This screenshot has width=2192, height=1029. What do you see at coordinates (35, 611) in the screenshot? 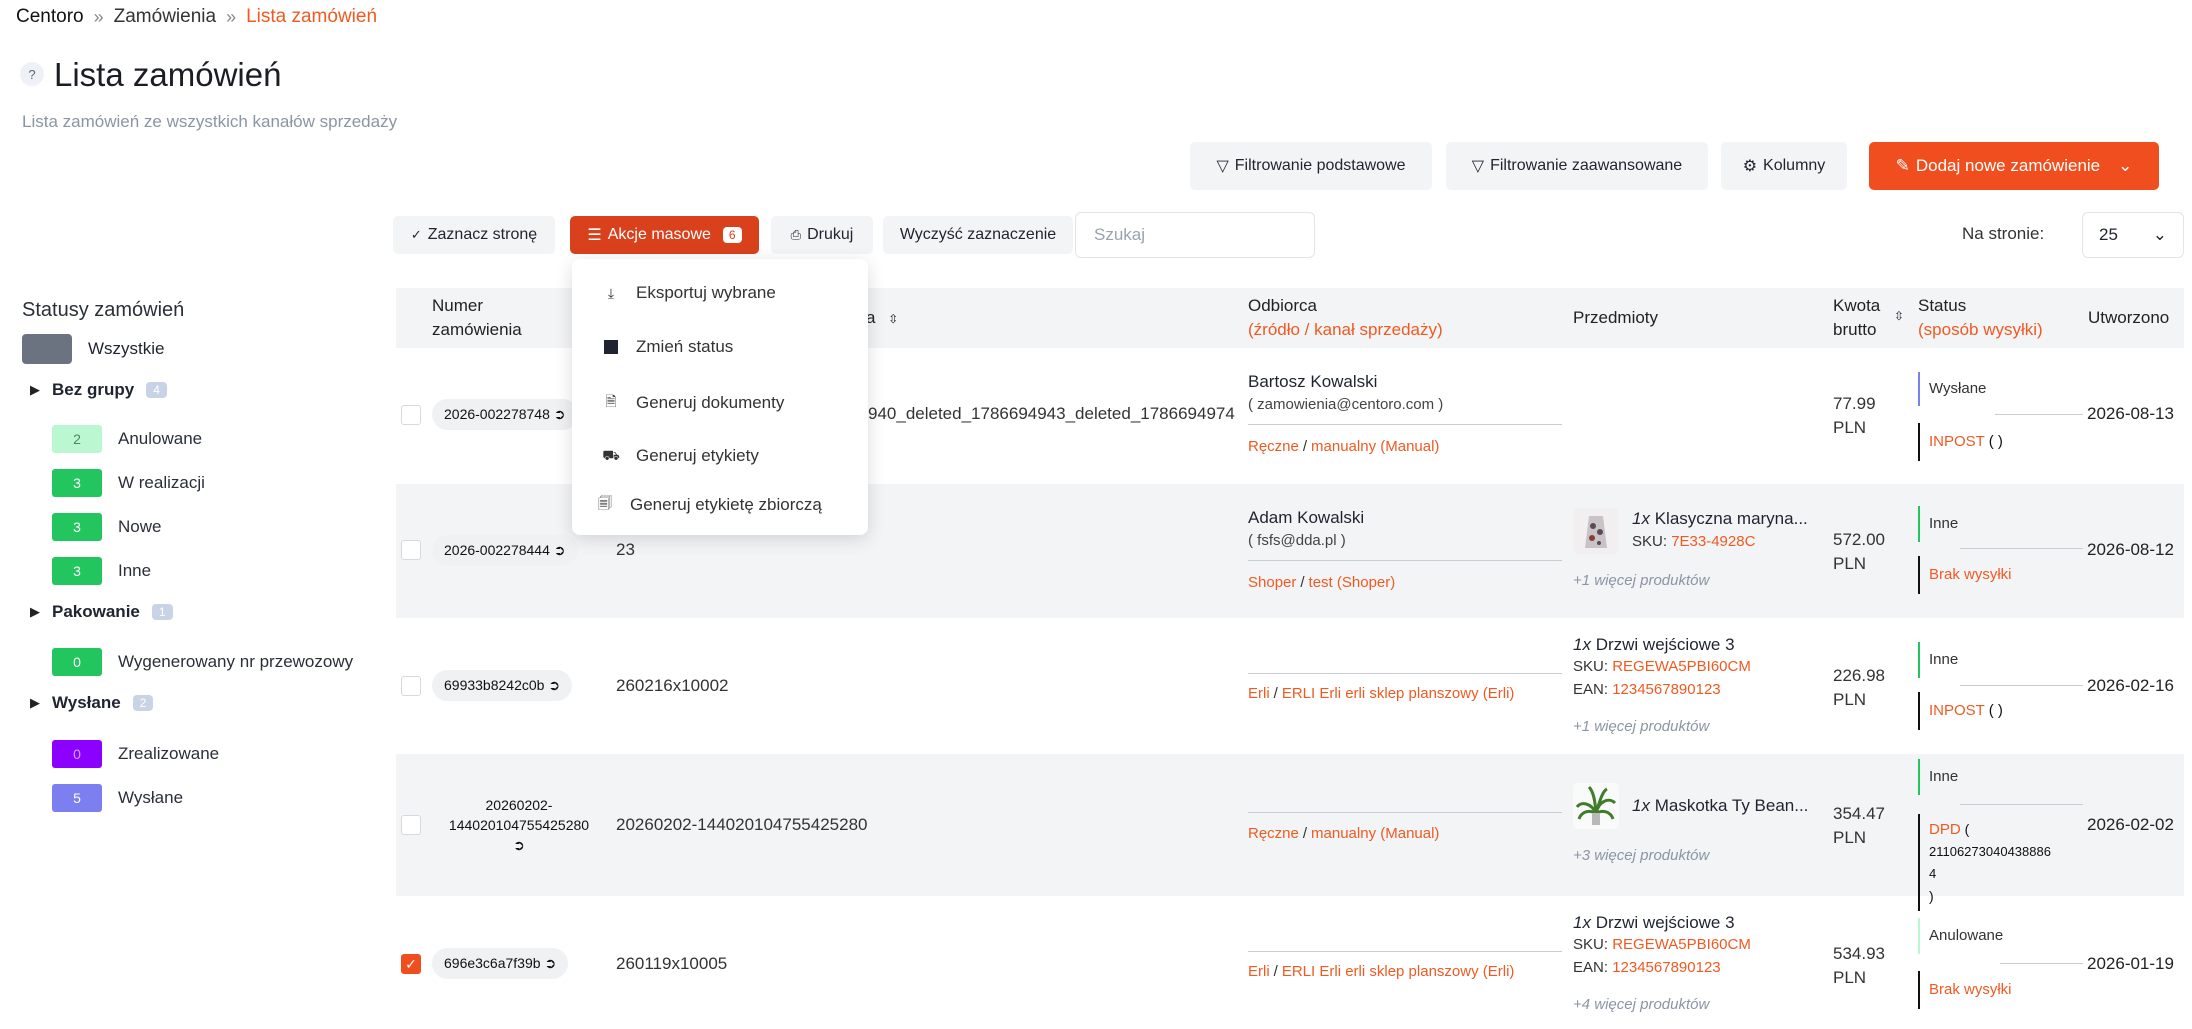
I see `triangle-right-icon: ▶` at bounding box center [35, 611].